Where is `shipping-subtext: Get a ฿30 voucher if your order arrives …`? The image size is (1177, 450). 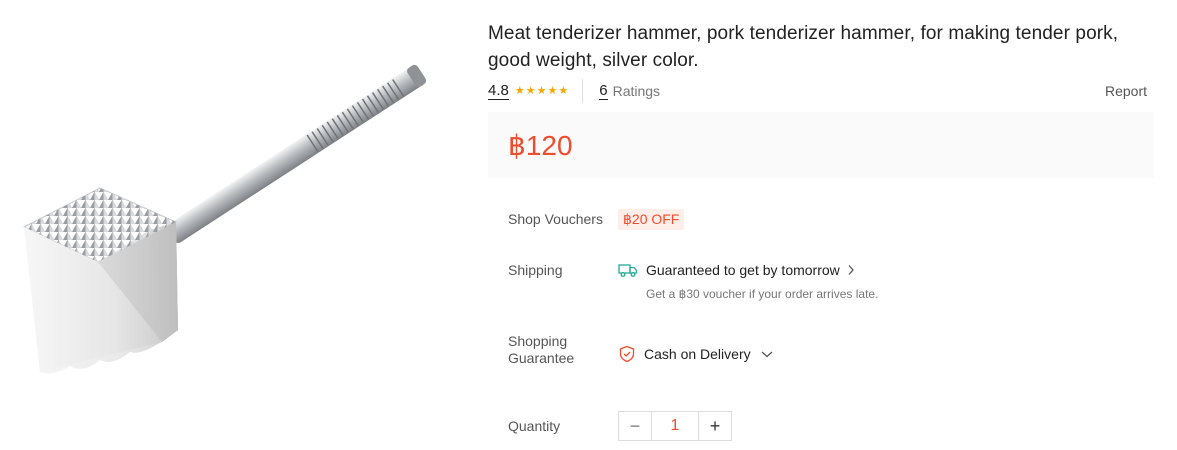 shipping-subtext: Get a ฿30 voucher if your order arrives … is located at coordinates (762, 294).